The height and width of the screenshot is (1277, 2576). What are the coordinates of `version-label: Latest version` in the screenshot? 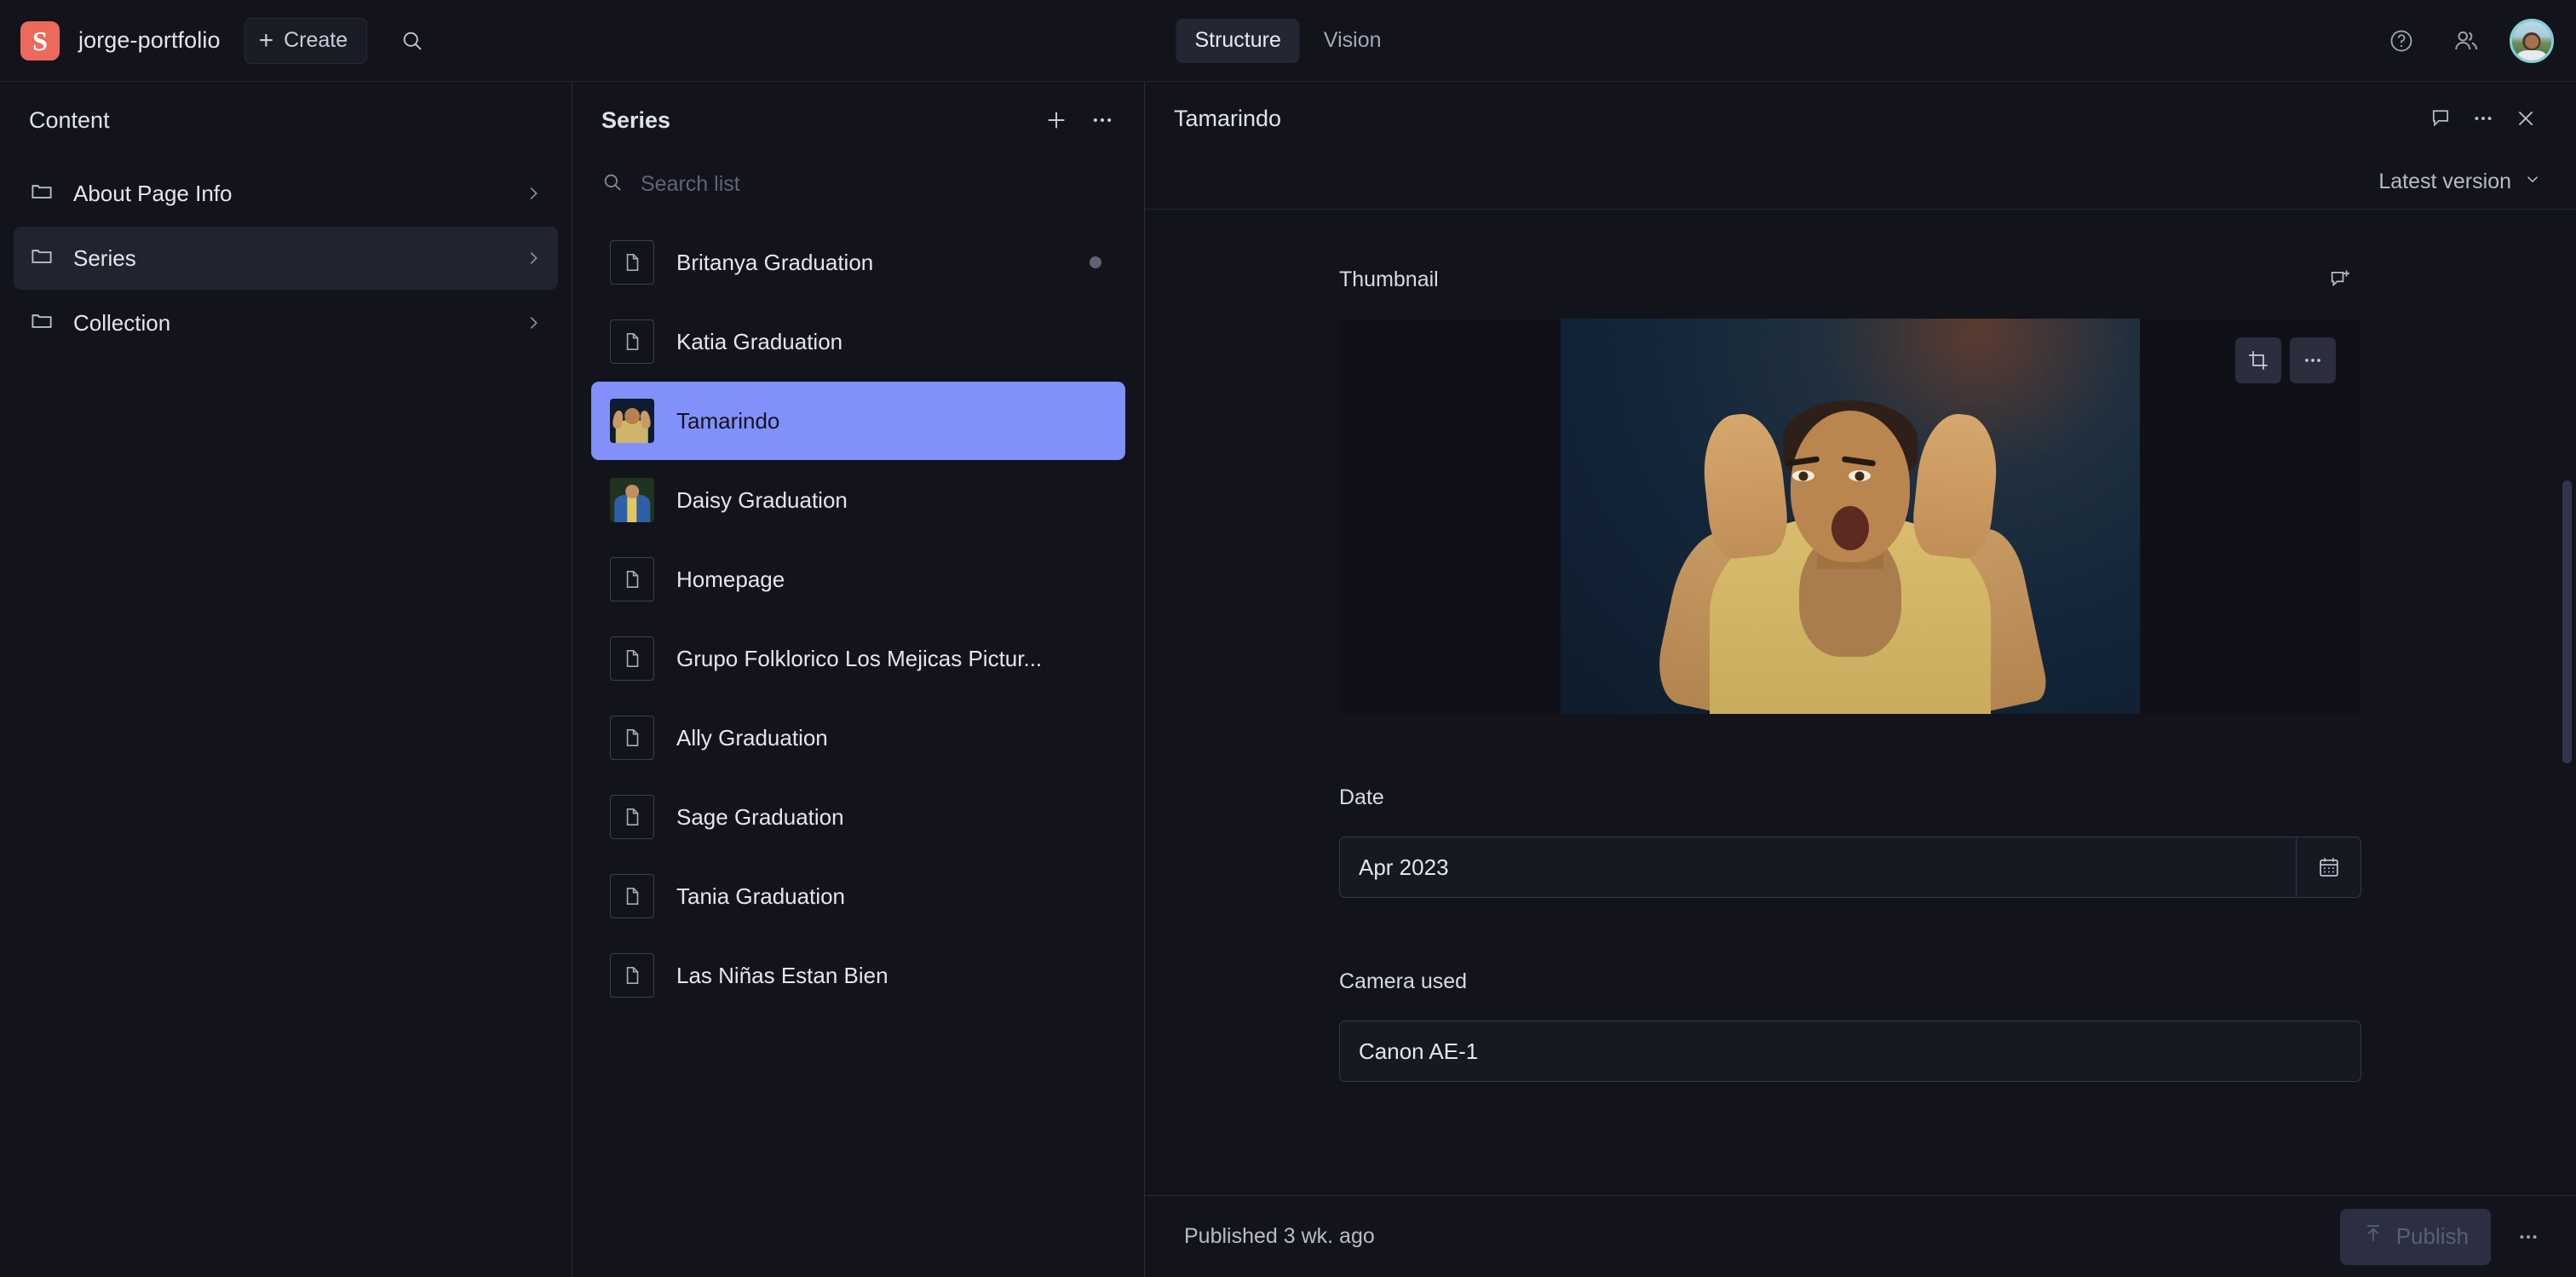 It's located at (2445, 181).